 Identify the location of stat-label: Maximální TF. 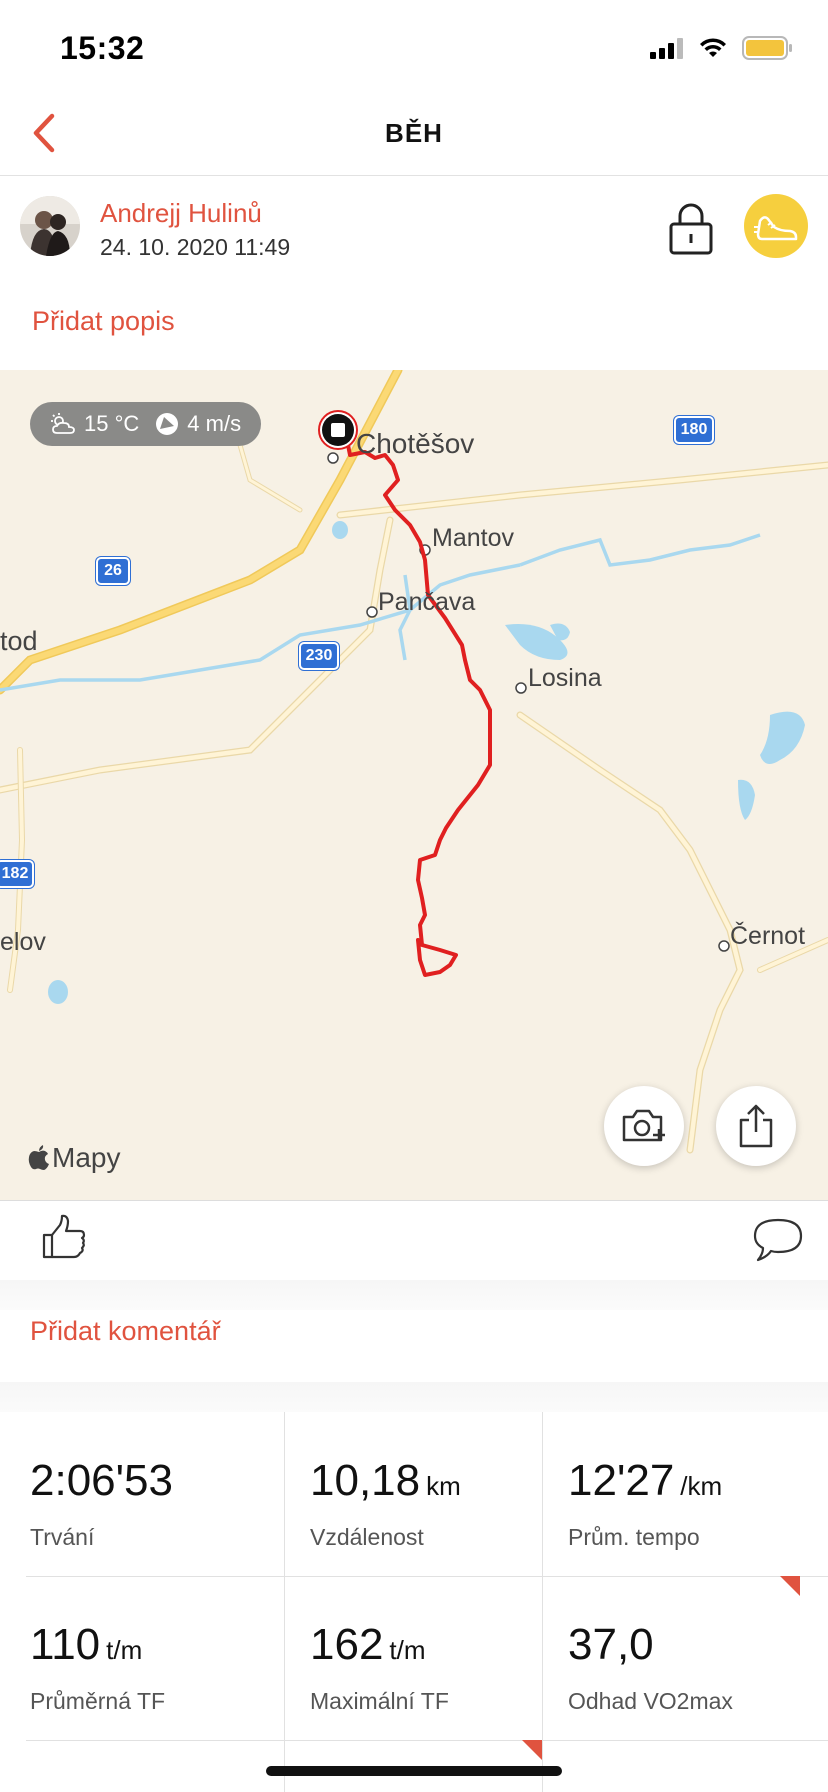
(379, 1701).